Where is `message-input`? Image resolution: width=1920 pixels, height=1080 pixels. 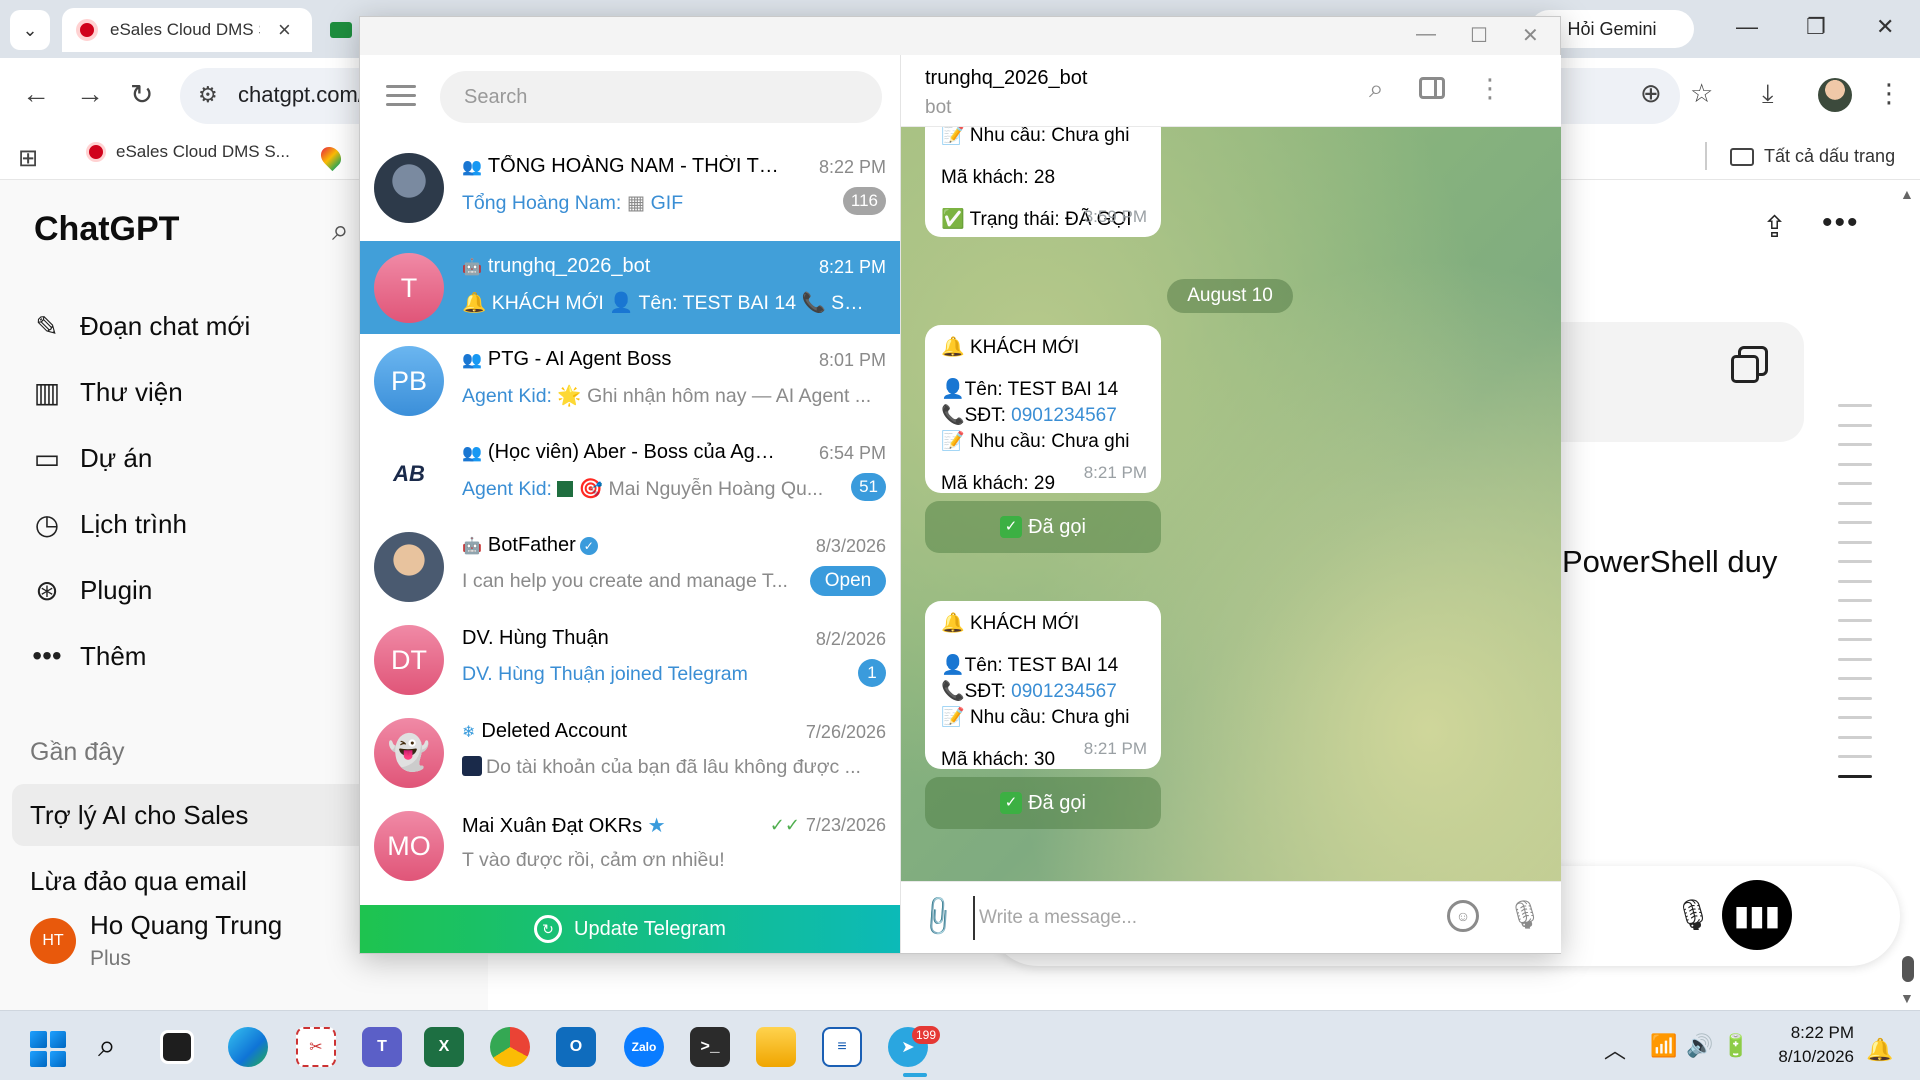 message-input is located at coordinates (1203, 918).